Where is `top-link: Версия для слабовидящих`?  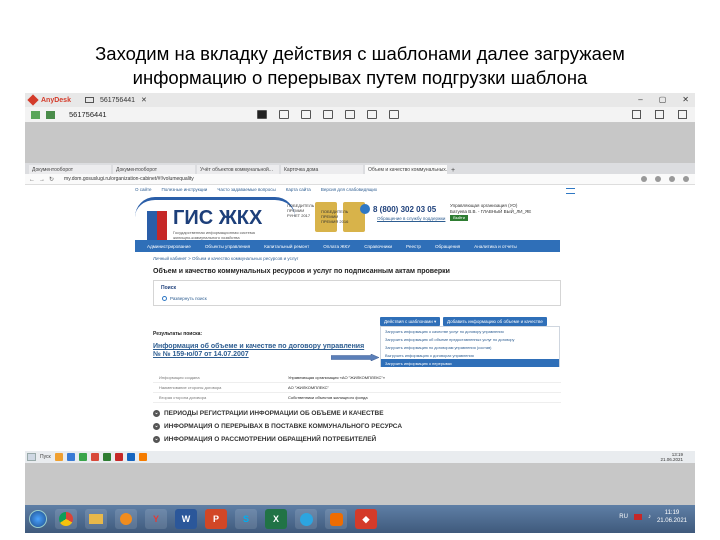 top-link: Версия для слабовидящих is located at coordinates (349, 189).